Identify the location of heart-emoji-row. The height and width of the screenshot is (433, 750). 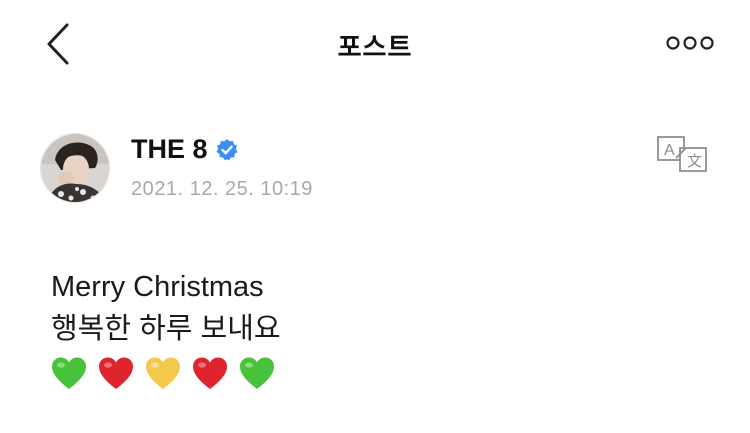
(166, 374).